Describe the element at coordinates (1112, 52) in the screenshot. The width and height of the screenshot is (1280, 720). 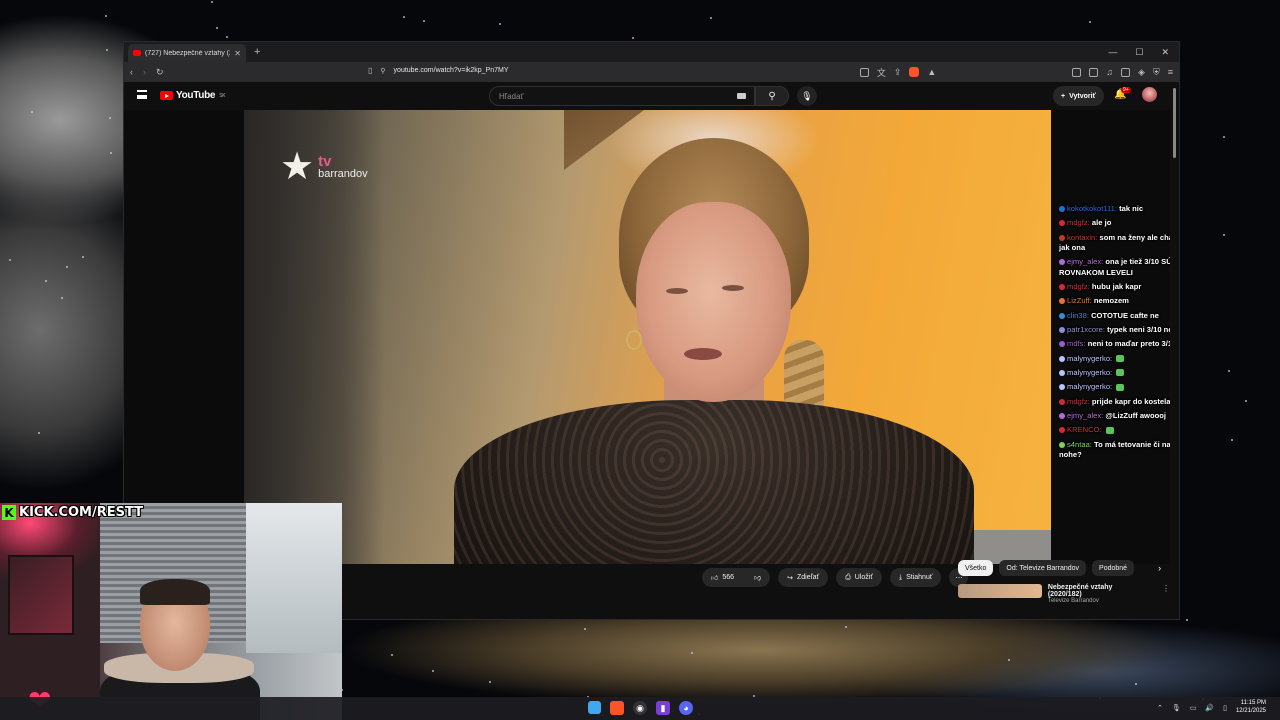
I see `minimize-icon: —` at that location.